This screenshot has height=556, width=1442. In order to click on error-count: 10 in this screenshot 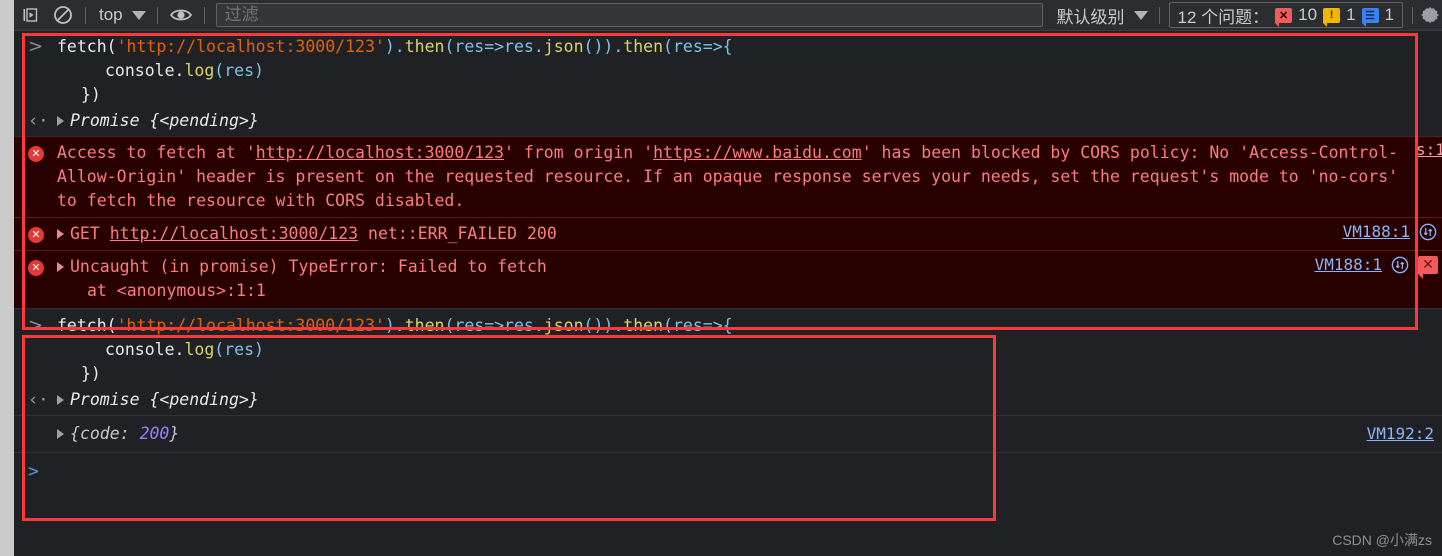, I will do `click(1308, 14)`.